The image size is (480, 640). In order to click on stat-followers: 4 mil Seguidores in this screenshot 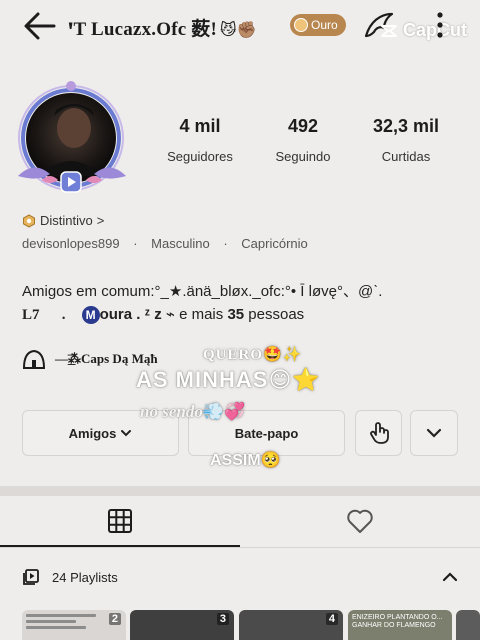, I will do `click(200, 140)`.